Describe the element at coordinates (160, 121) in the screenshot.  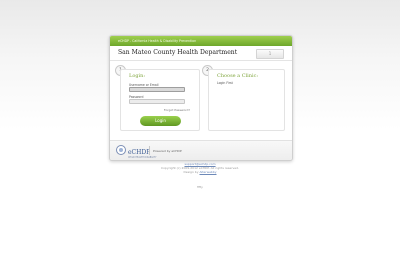
I see `login-button: Login` at that location.